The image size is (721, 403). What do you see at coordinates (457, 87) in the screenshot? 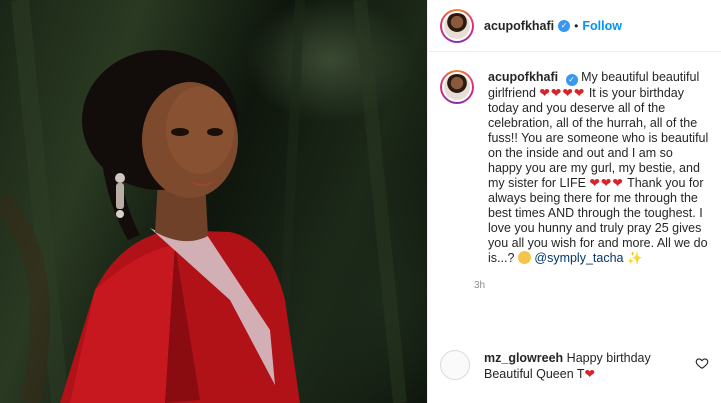
I see `caption-author-avatar` at bounding box center [457, 87].